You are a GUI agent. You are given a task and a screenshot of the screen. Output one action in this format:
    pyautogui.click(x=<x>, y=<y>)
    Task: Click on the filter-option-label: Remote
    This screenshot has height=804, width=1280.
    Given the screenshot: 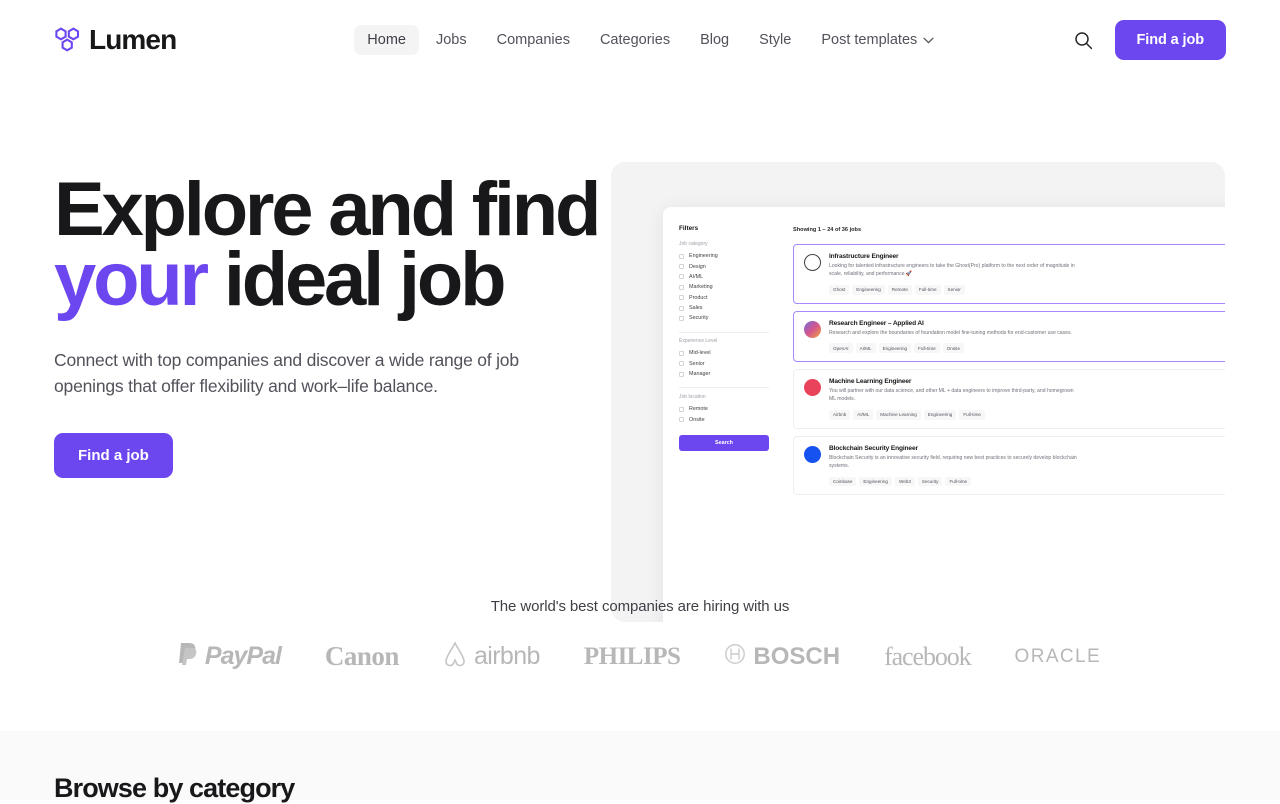 What is the action you would take?
    pyautogui.click(x=698, y=409)
    